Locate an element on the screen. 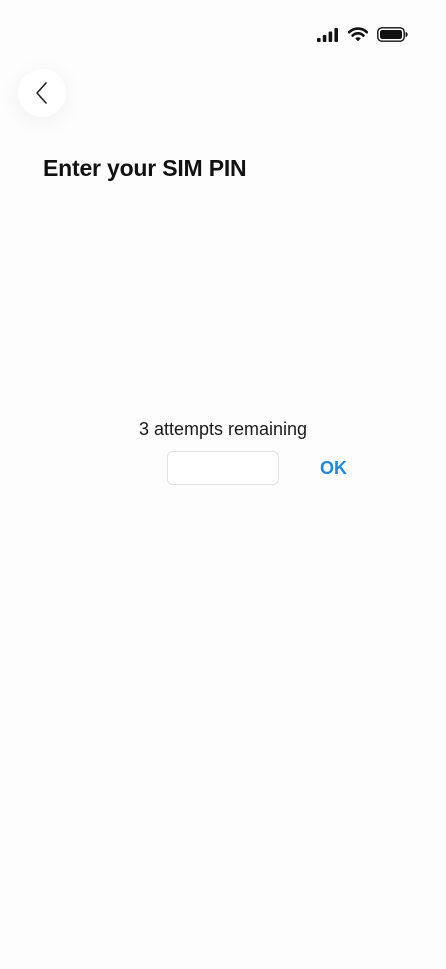 This screenshot has height=969, width=446. status-bar is located at coordinates (223, 36).